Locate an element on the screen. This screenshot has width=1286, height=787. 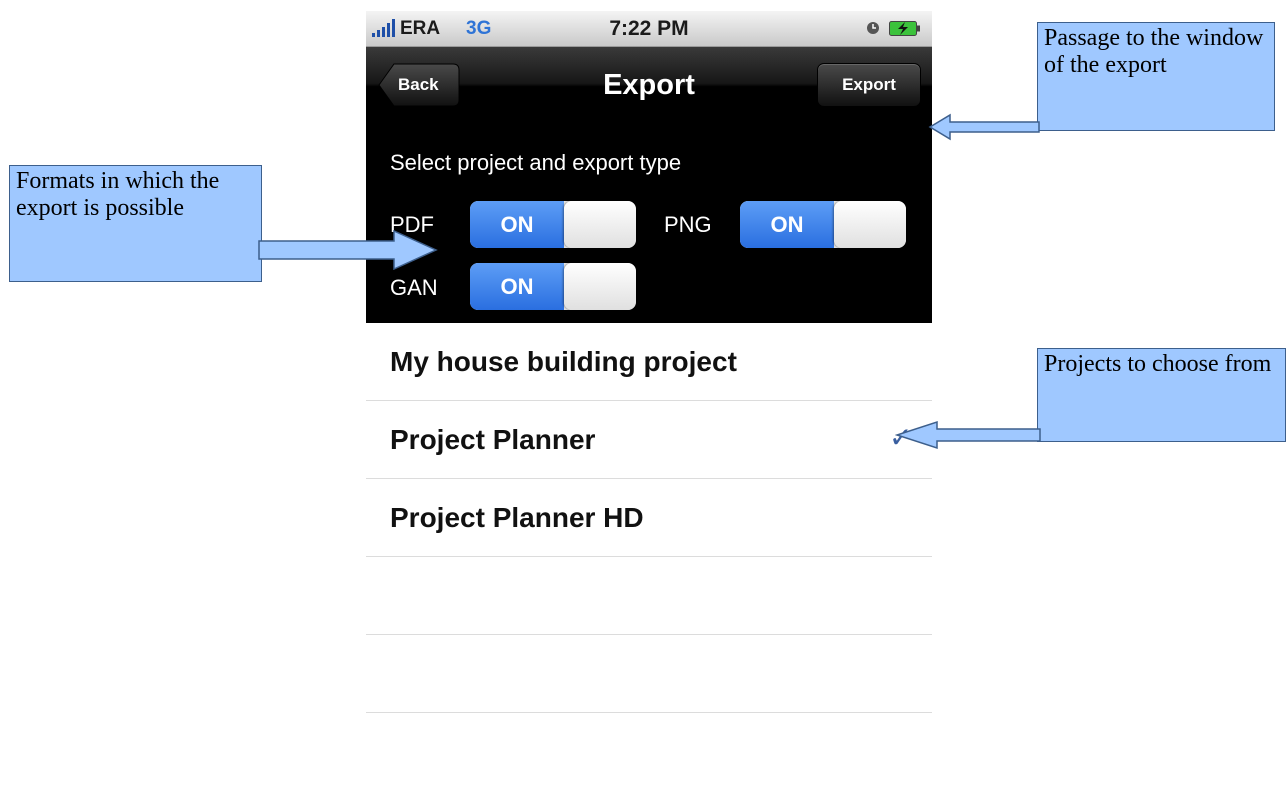
alarm-clock-icon is located at coordinates (873, 28).